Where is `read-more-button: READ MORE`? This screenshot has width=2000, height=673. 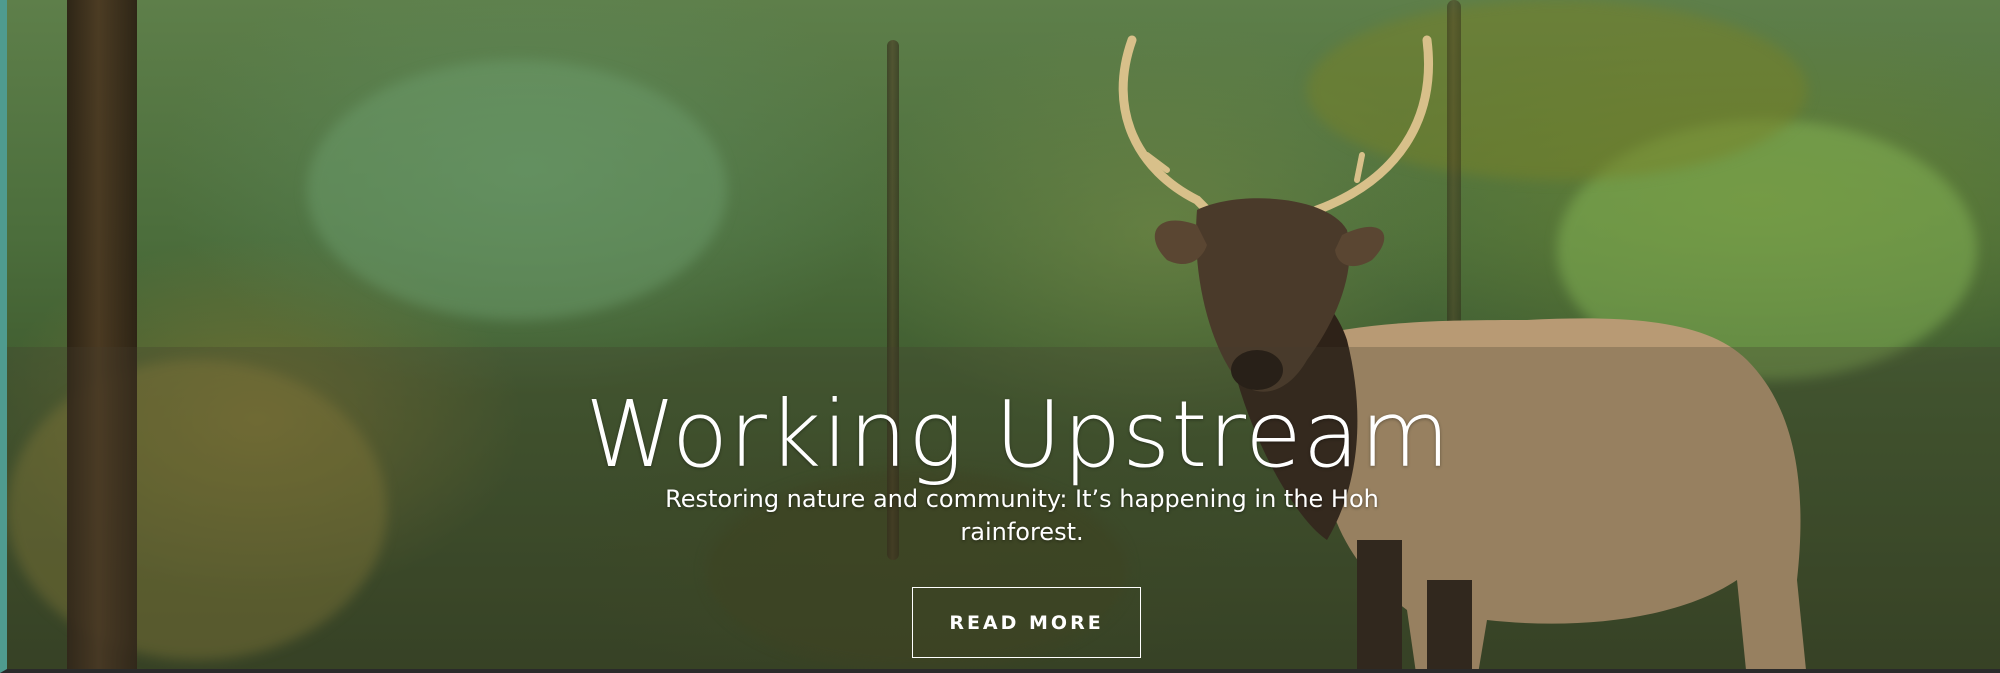 read-more-button: READ MORE is located at coordinates (1026, 622).